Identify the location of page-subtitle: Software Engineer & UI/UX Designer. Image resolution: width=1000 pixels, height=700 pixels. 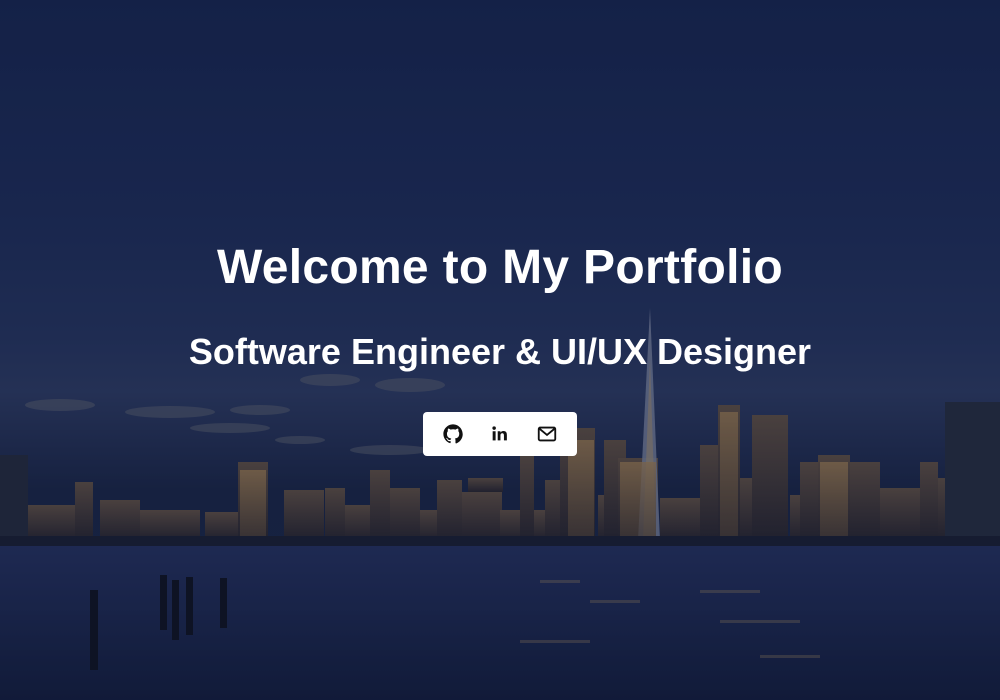
(500, 351).